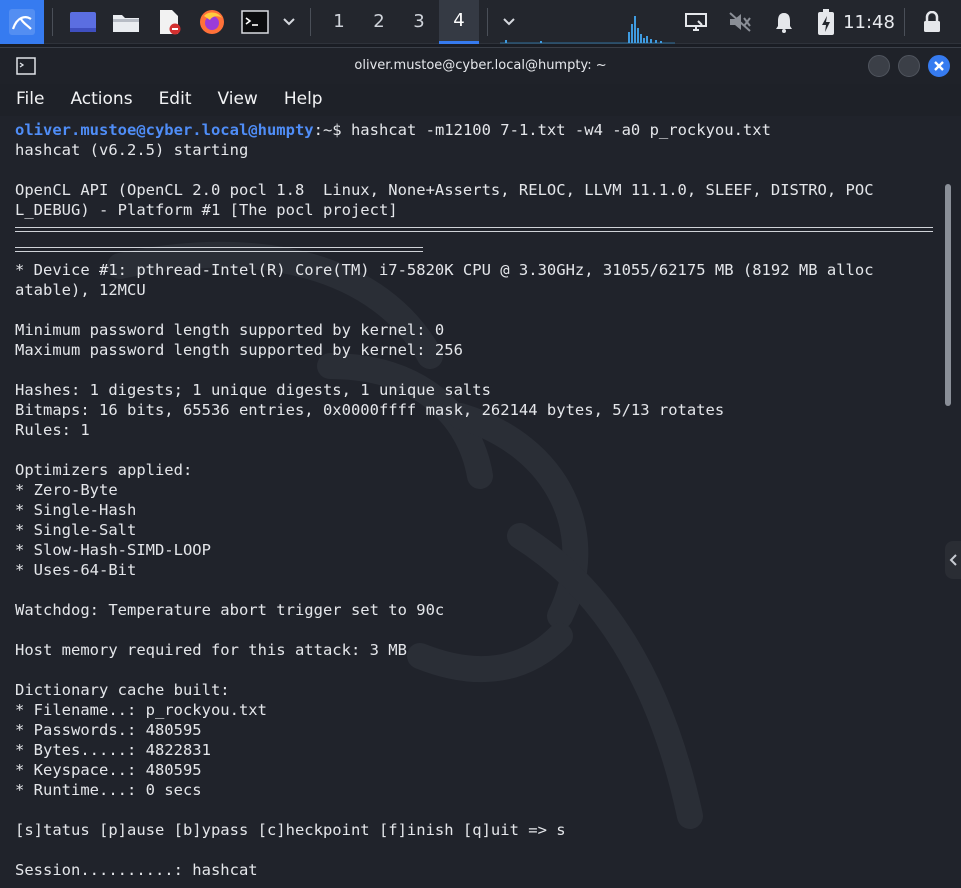  What do you see at coordinates (122, 690) in the screenshot?
I see `terminal-line: Dictionary cache built:` at bounding box center [122, 690].